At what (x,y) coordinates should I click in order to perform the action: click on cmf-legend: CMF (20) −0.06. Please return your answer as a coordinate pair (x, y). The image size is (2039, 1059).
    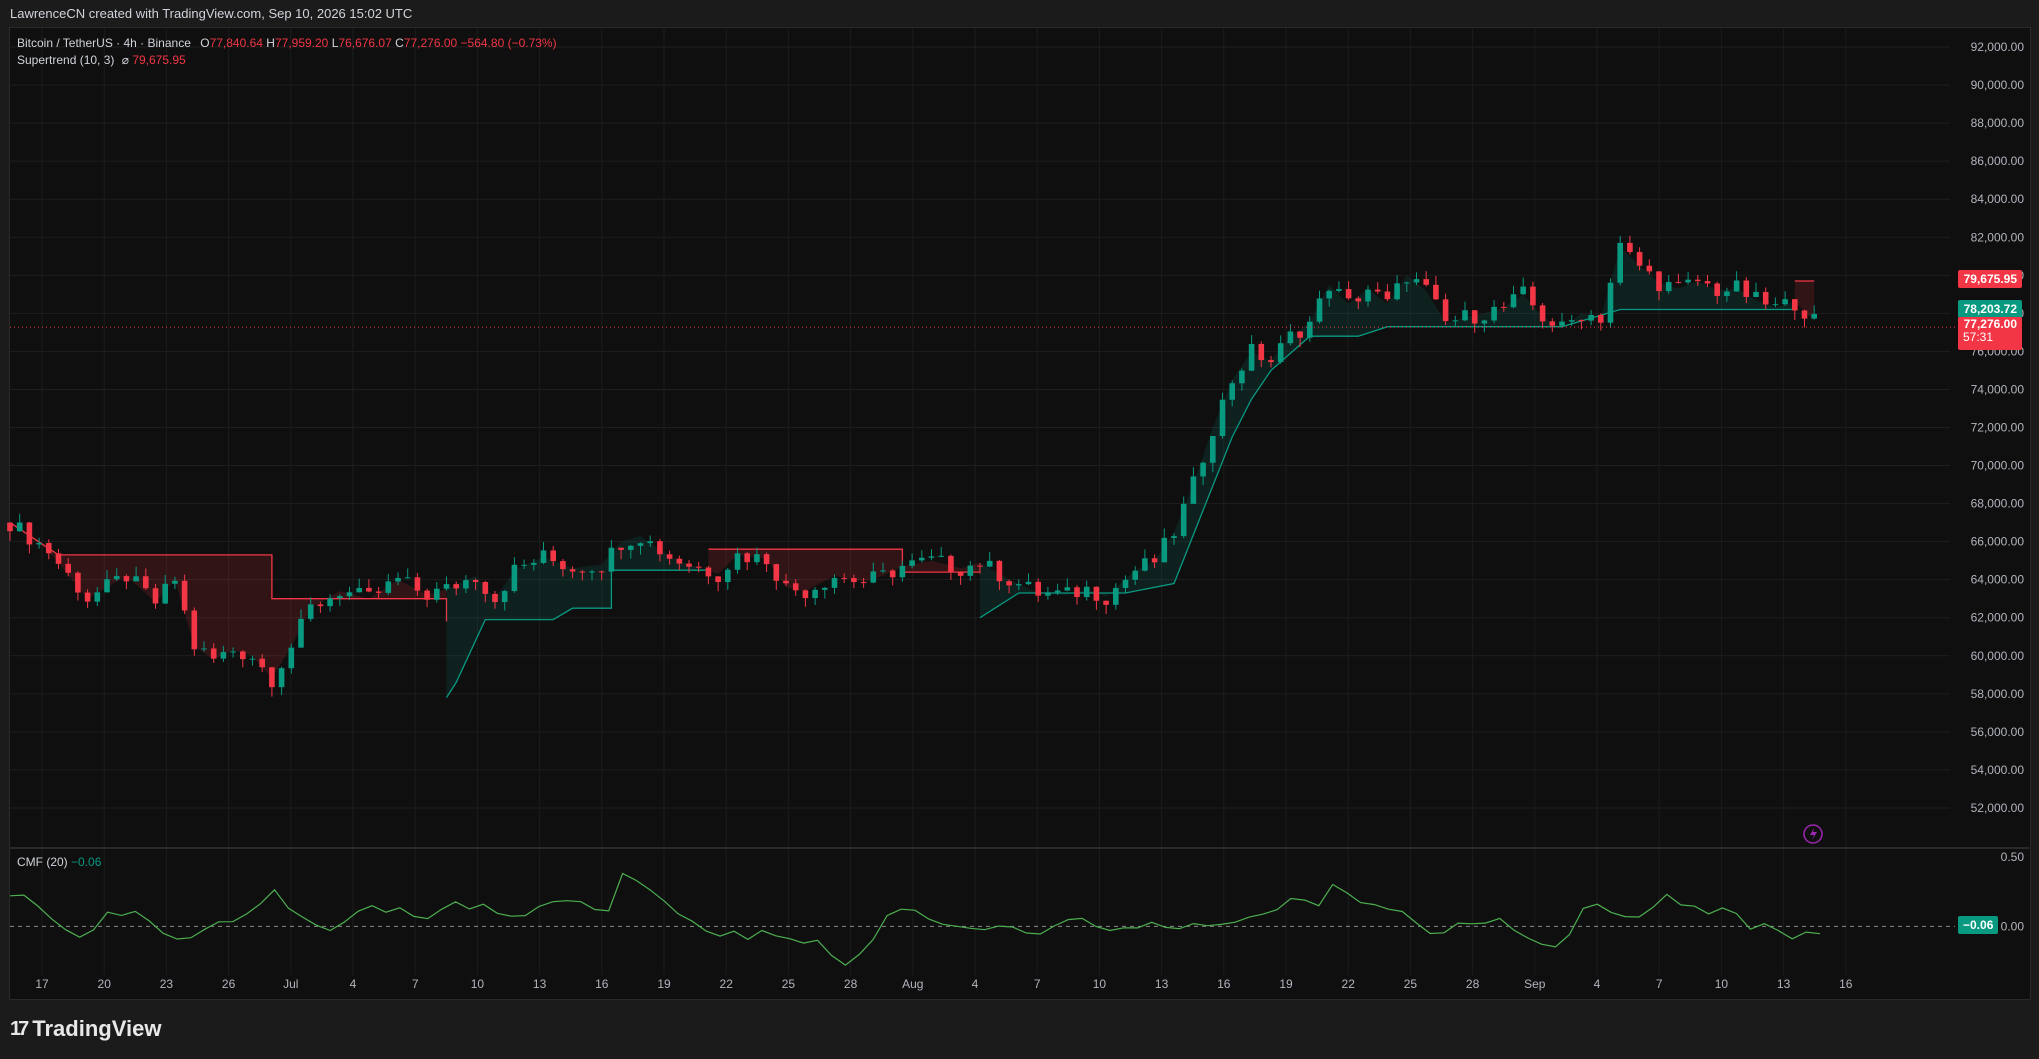
    Looking at the image, I should click on (59, 862).